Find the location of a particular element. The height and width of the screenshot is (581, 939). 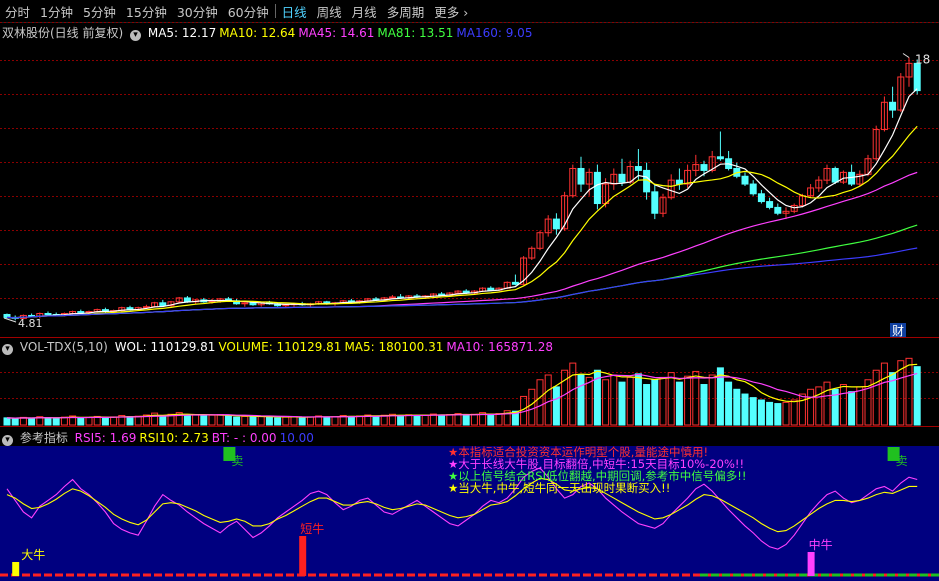

ma-value-0: MA5: 12.17 is located at coordinates (182, 33).